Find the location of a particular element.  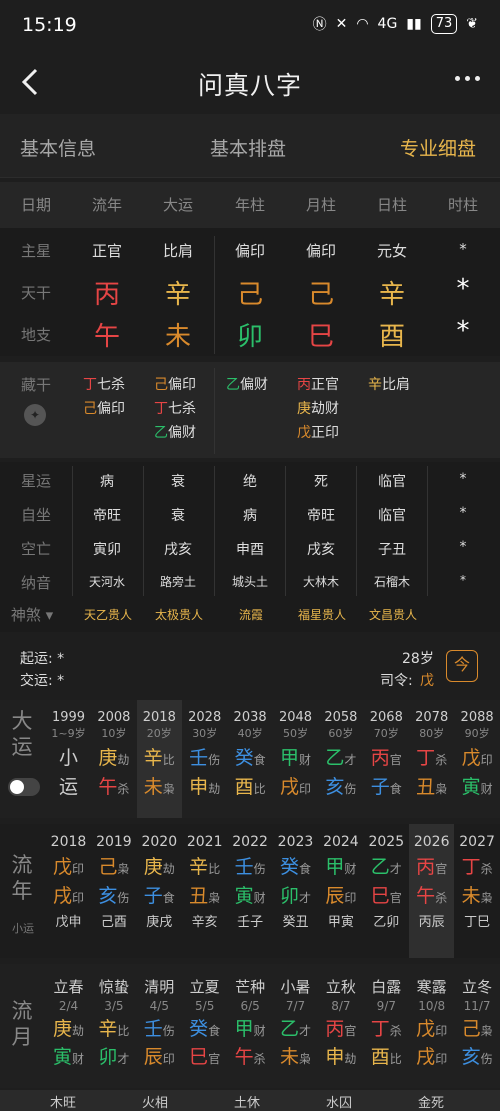

liuyue-shishen: 比 is located at coordinates (395, 1059).